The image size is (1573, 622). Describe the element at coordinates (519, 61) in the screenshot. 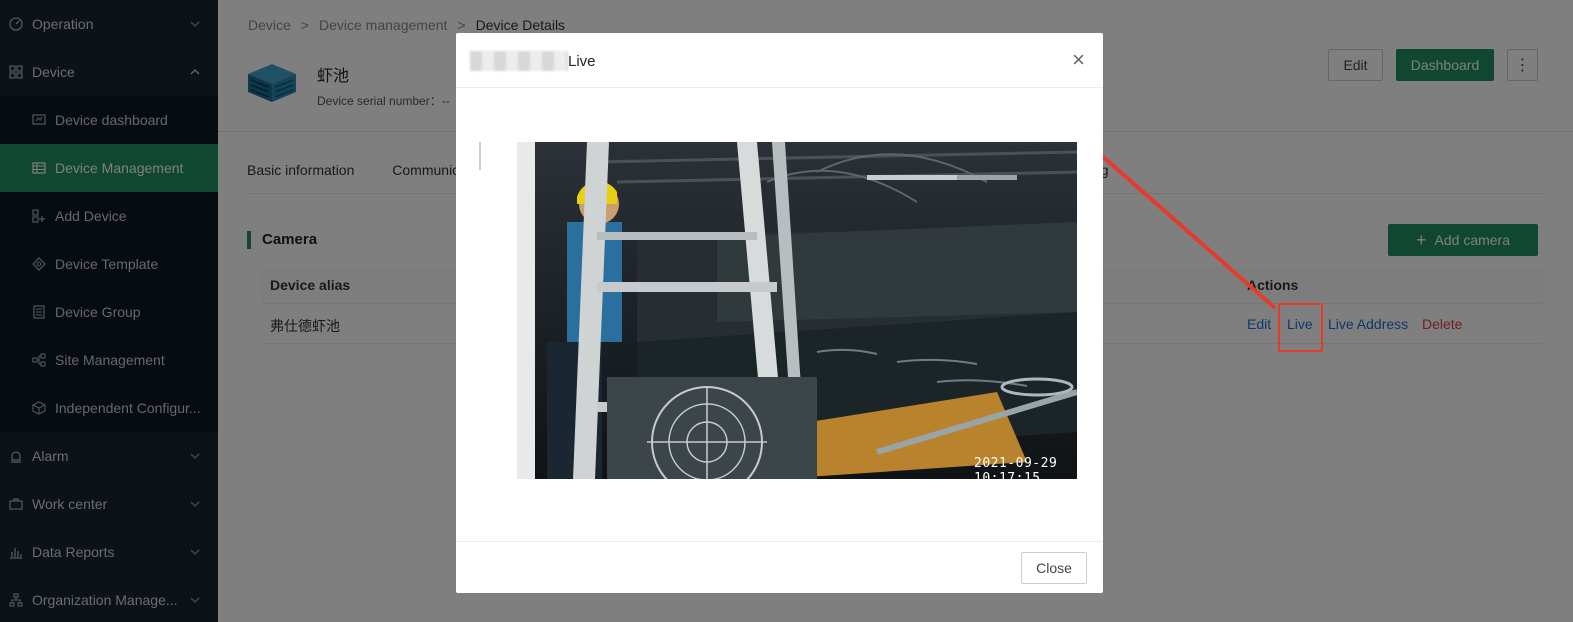

I see `redacted-camera-name` at that location.